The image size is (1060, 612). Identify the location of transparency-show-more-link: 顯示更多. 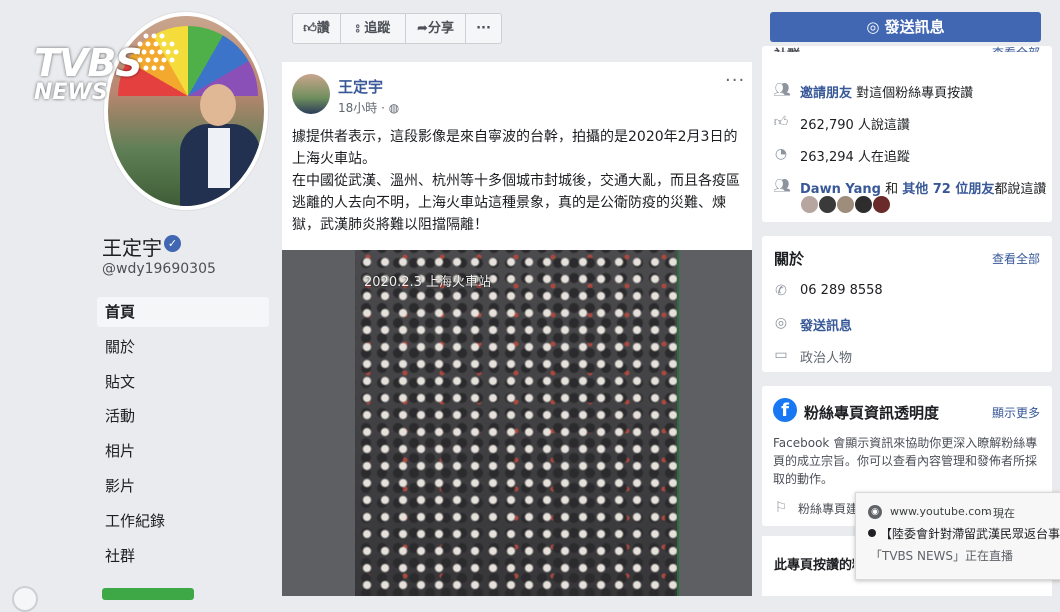
(1016, 412).